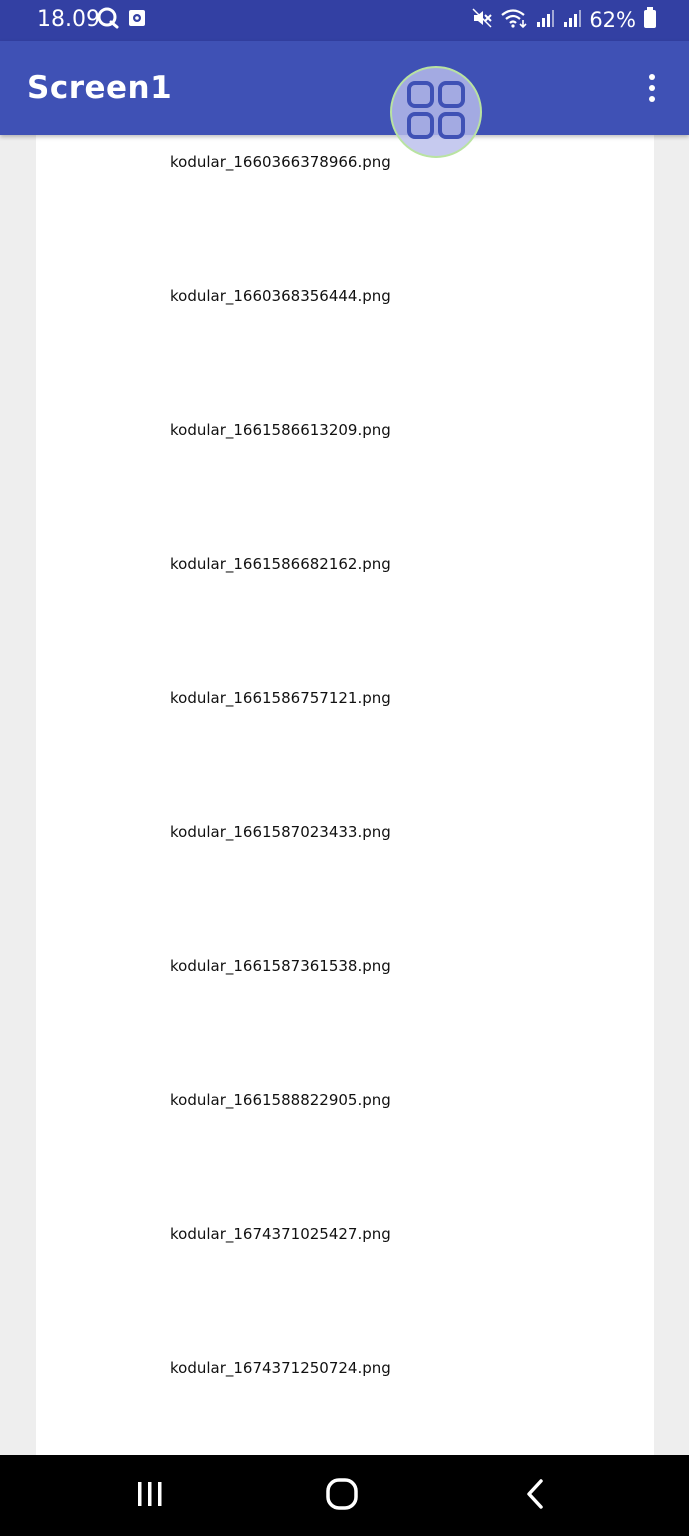  I want to click on list-item: kodular_1674371250724.png, so click(390, 1368).